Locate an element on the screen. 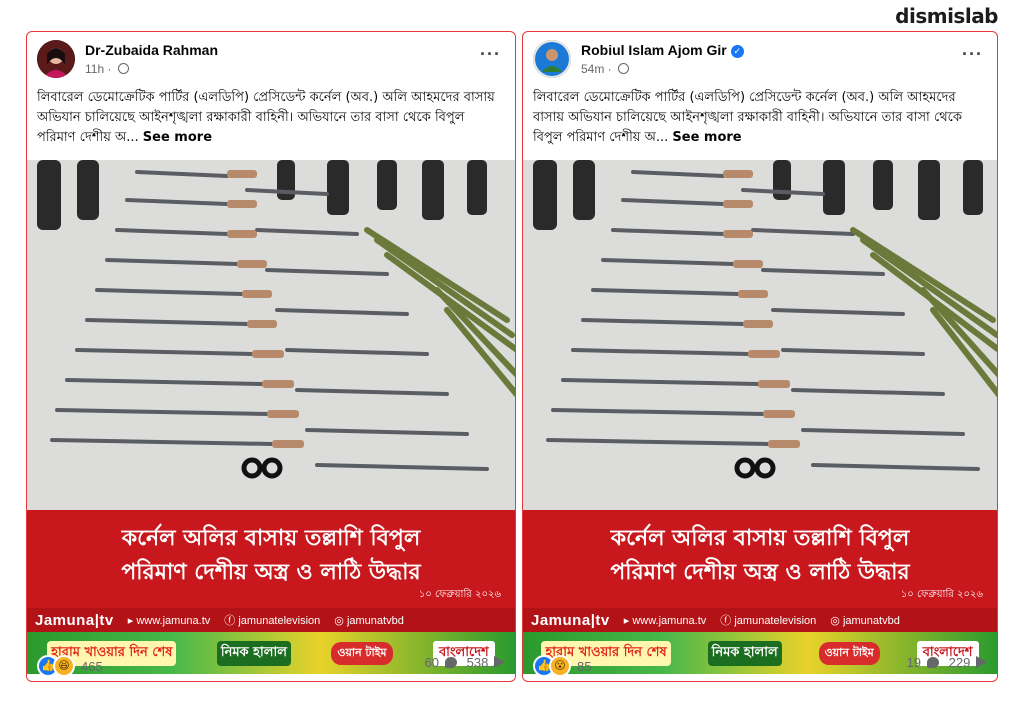 The width and height of the screenshot is (1024, 712). share-count: 538 is located at coordinates (486, 662).